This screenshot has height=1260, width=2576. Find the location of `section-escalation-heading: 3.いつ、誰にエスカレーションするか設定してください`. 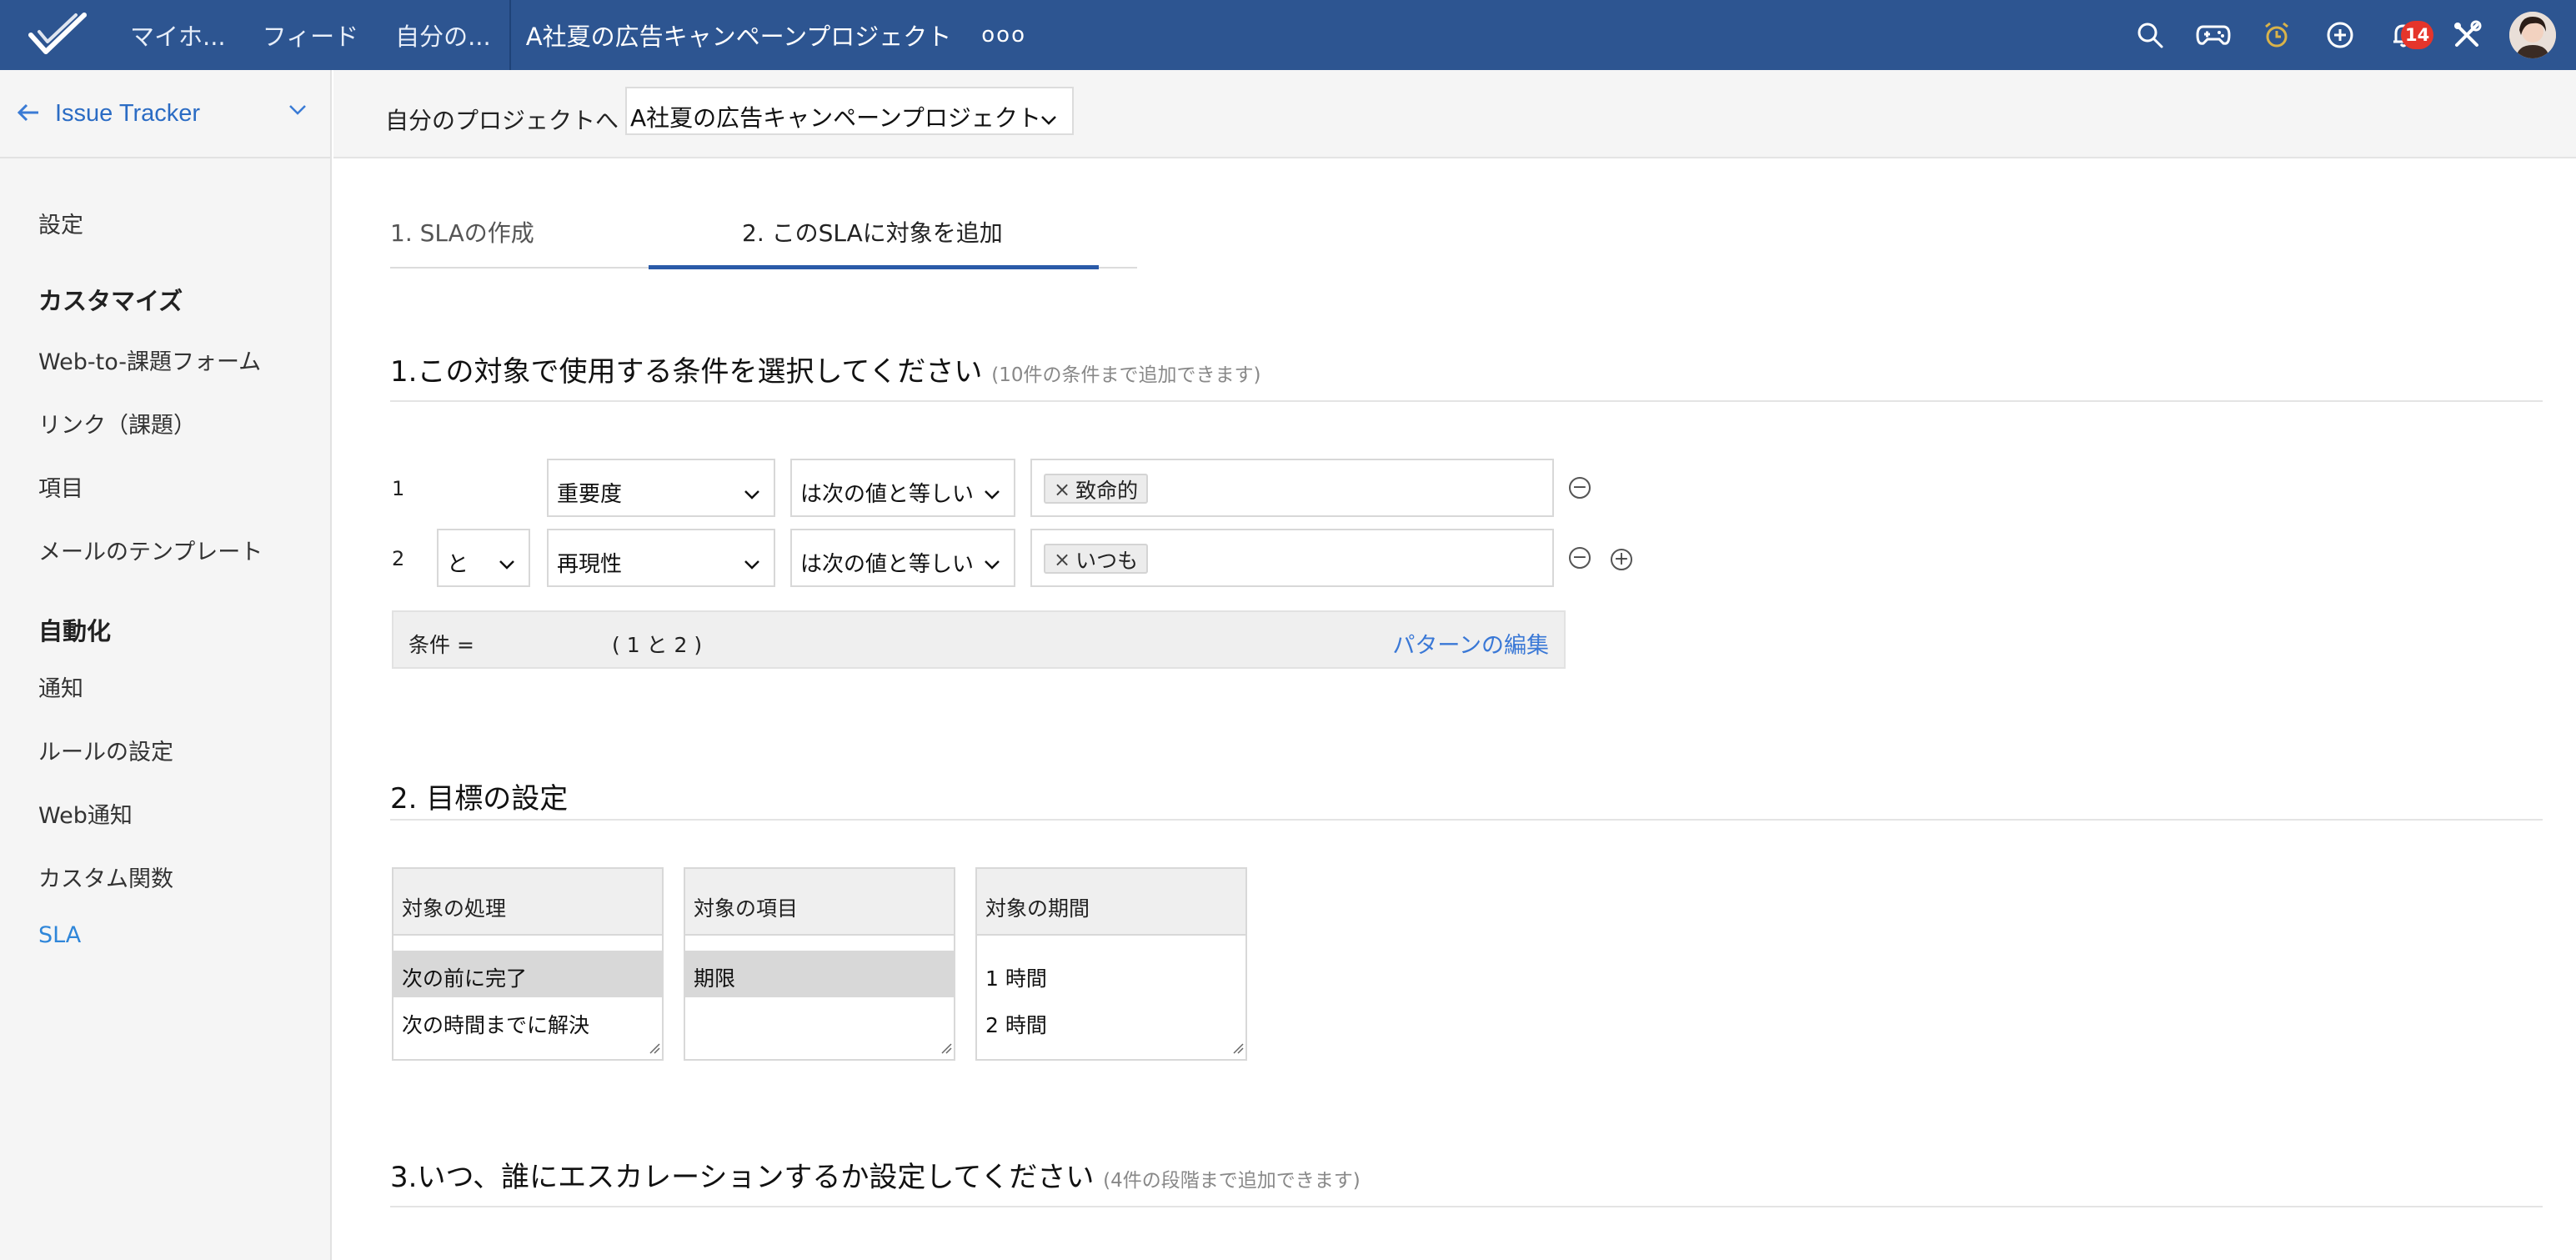

section-escalation-heading: 3.いつ、誰にエスカレーションするか設定してください is located at coordinates (742, 1177).